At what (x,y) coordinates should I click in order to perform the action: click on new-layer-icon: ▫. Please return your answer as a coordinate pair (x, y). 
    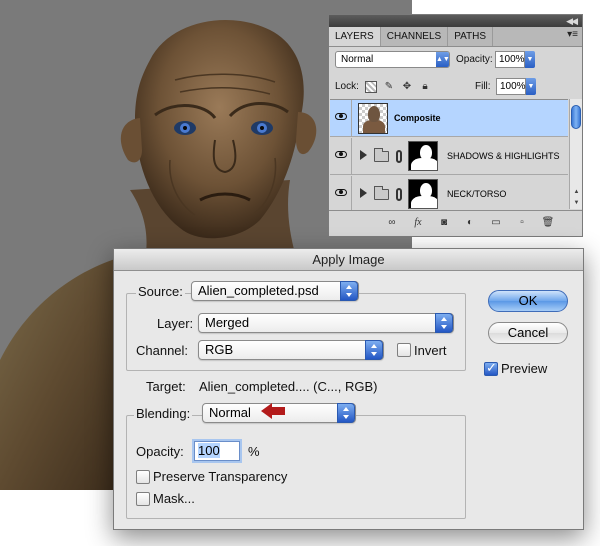
    Looking at the image, I should click on (522, 223).